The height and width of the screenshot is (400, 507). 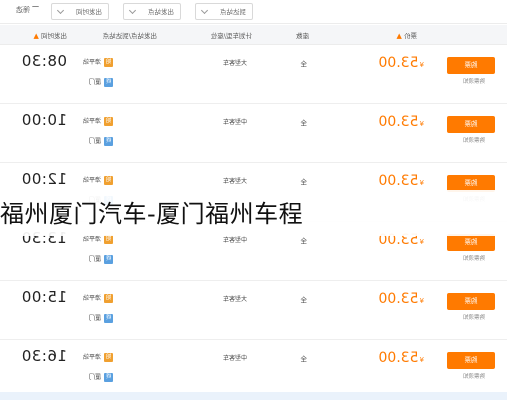 I want to click on bottom-strip, so click(x=253, y=396).